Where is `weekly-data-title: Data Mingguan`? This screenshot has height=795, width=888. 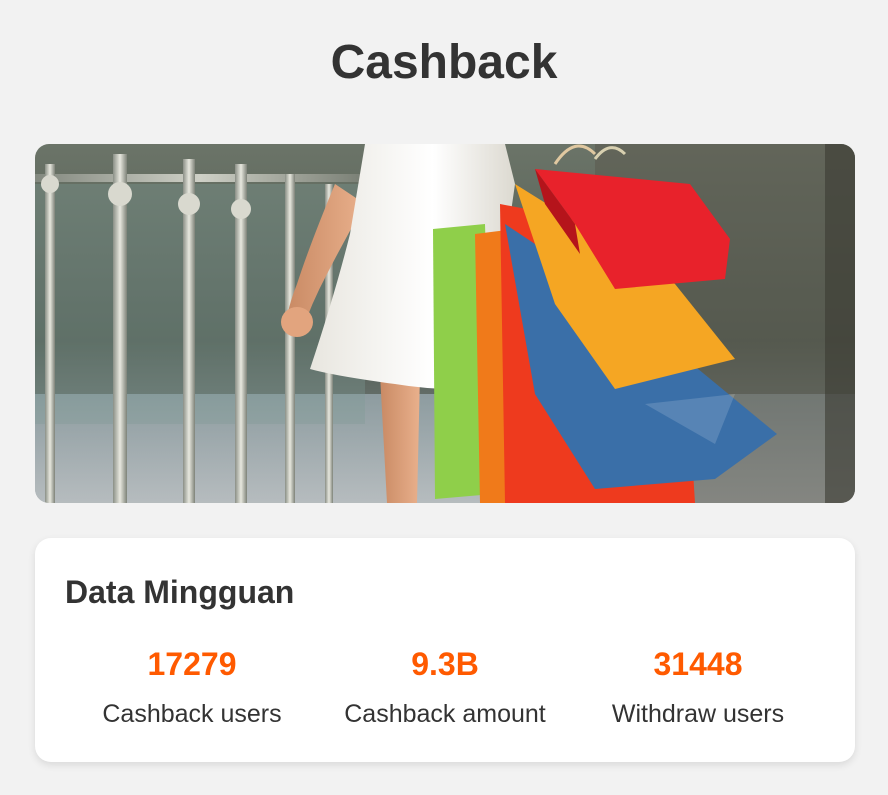 weekly-data-title: Data Mingguan is located at coordinates (180, 592).